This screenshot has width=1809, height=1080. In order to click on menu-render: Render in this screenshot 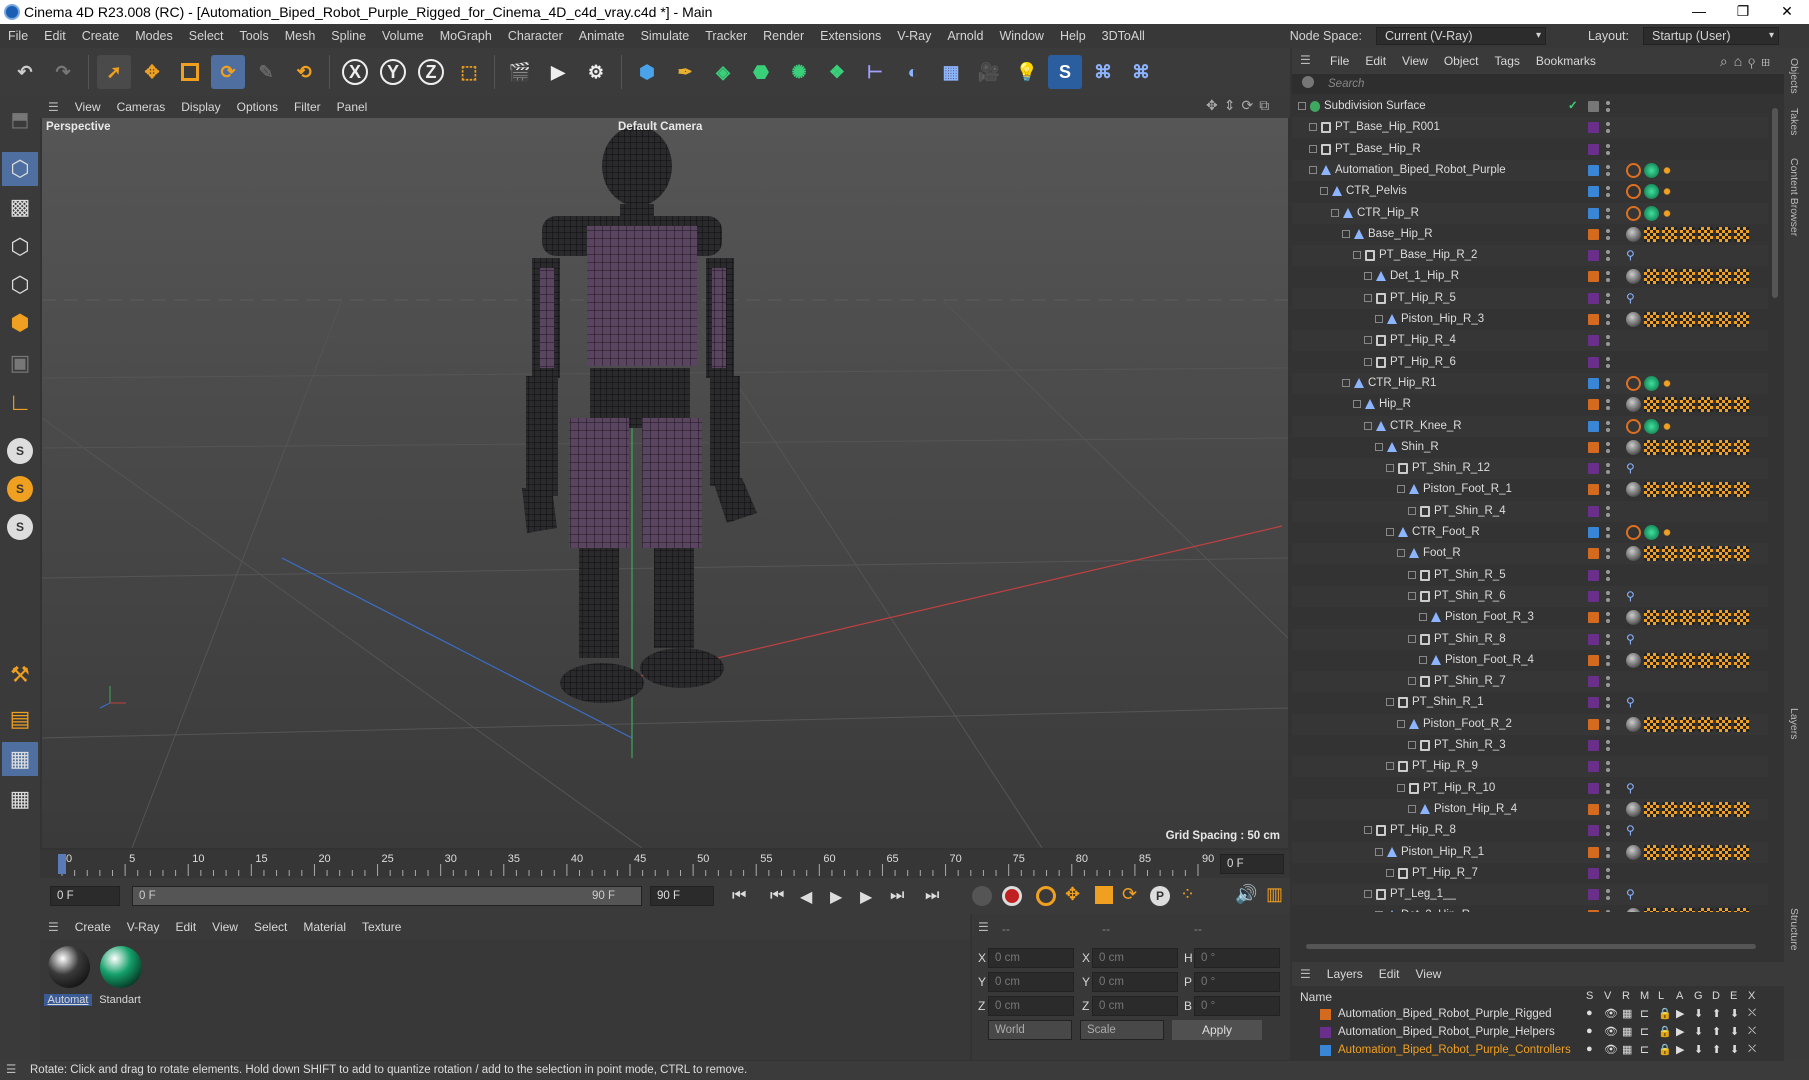, I will do `click(783, 36)`.